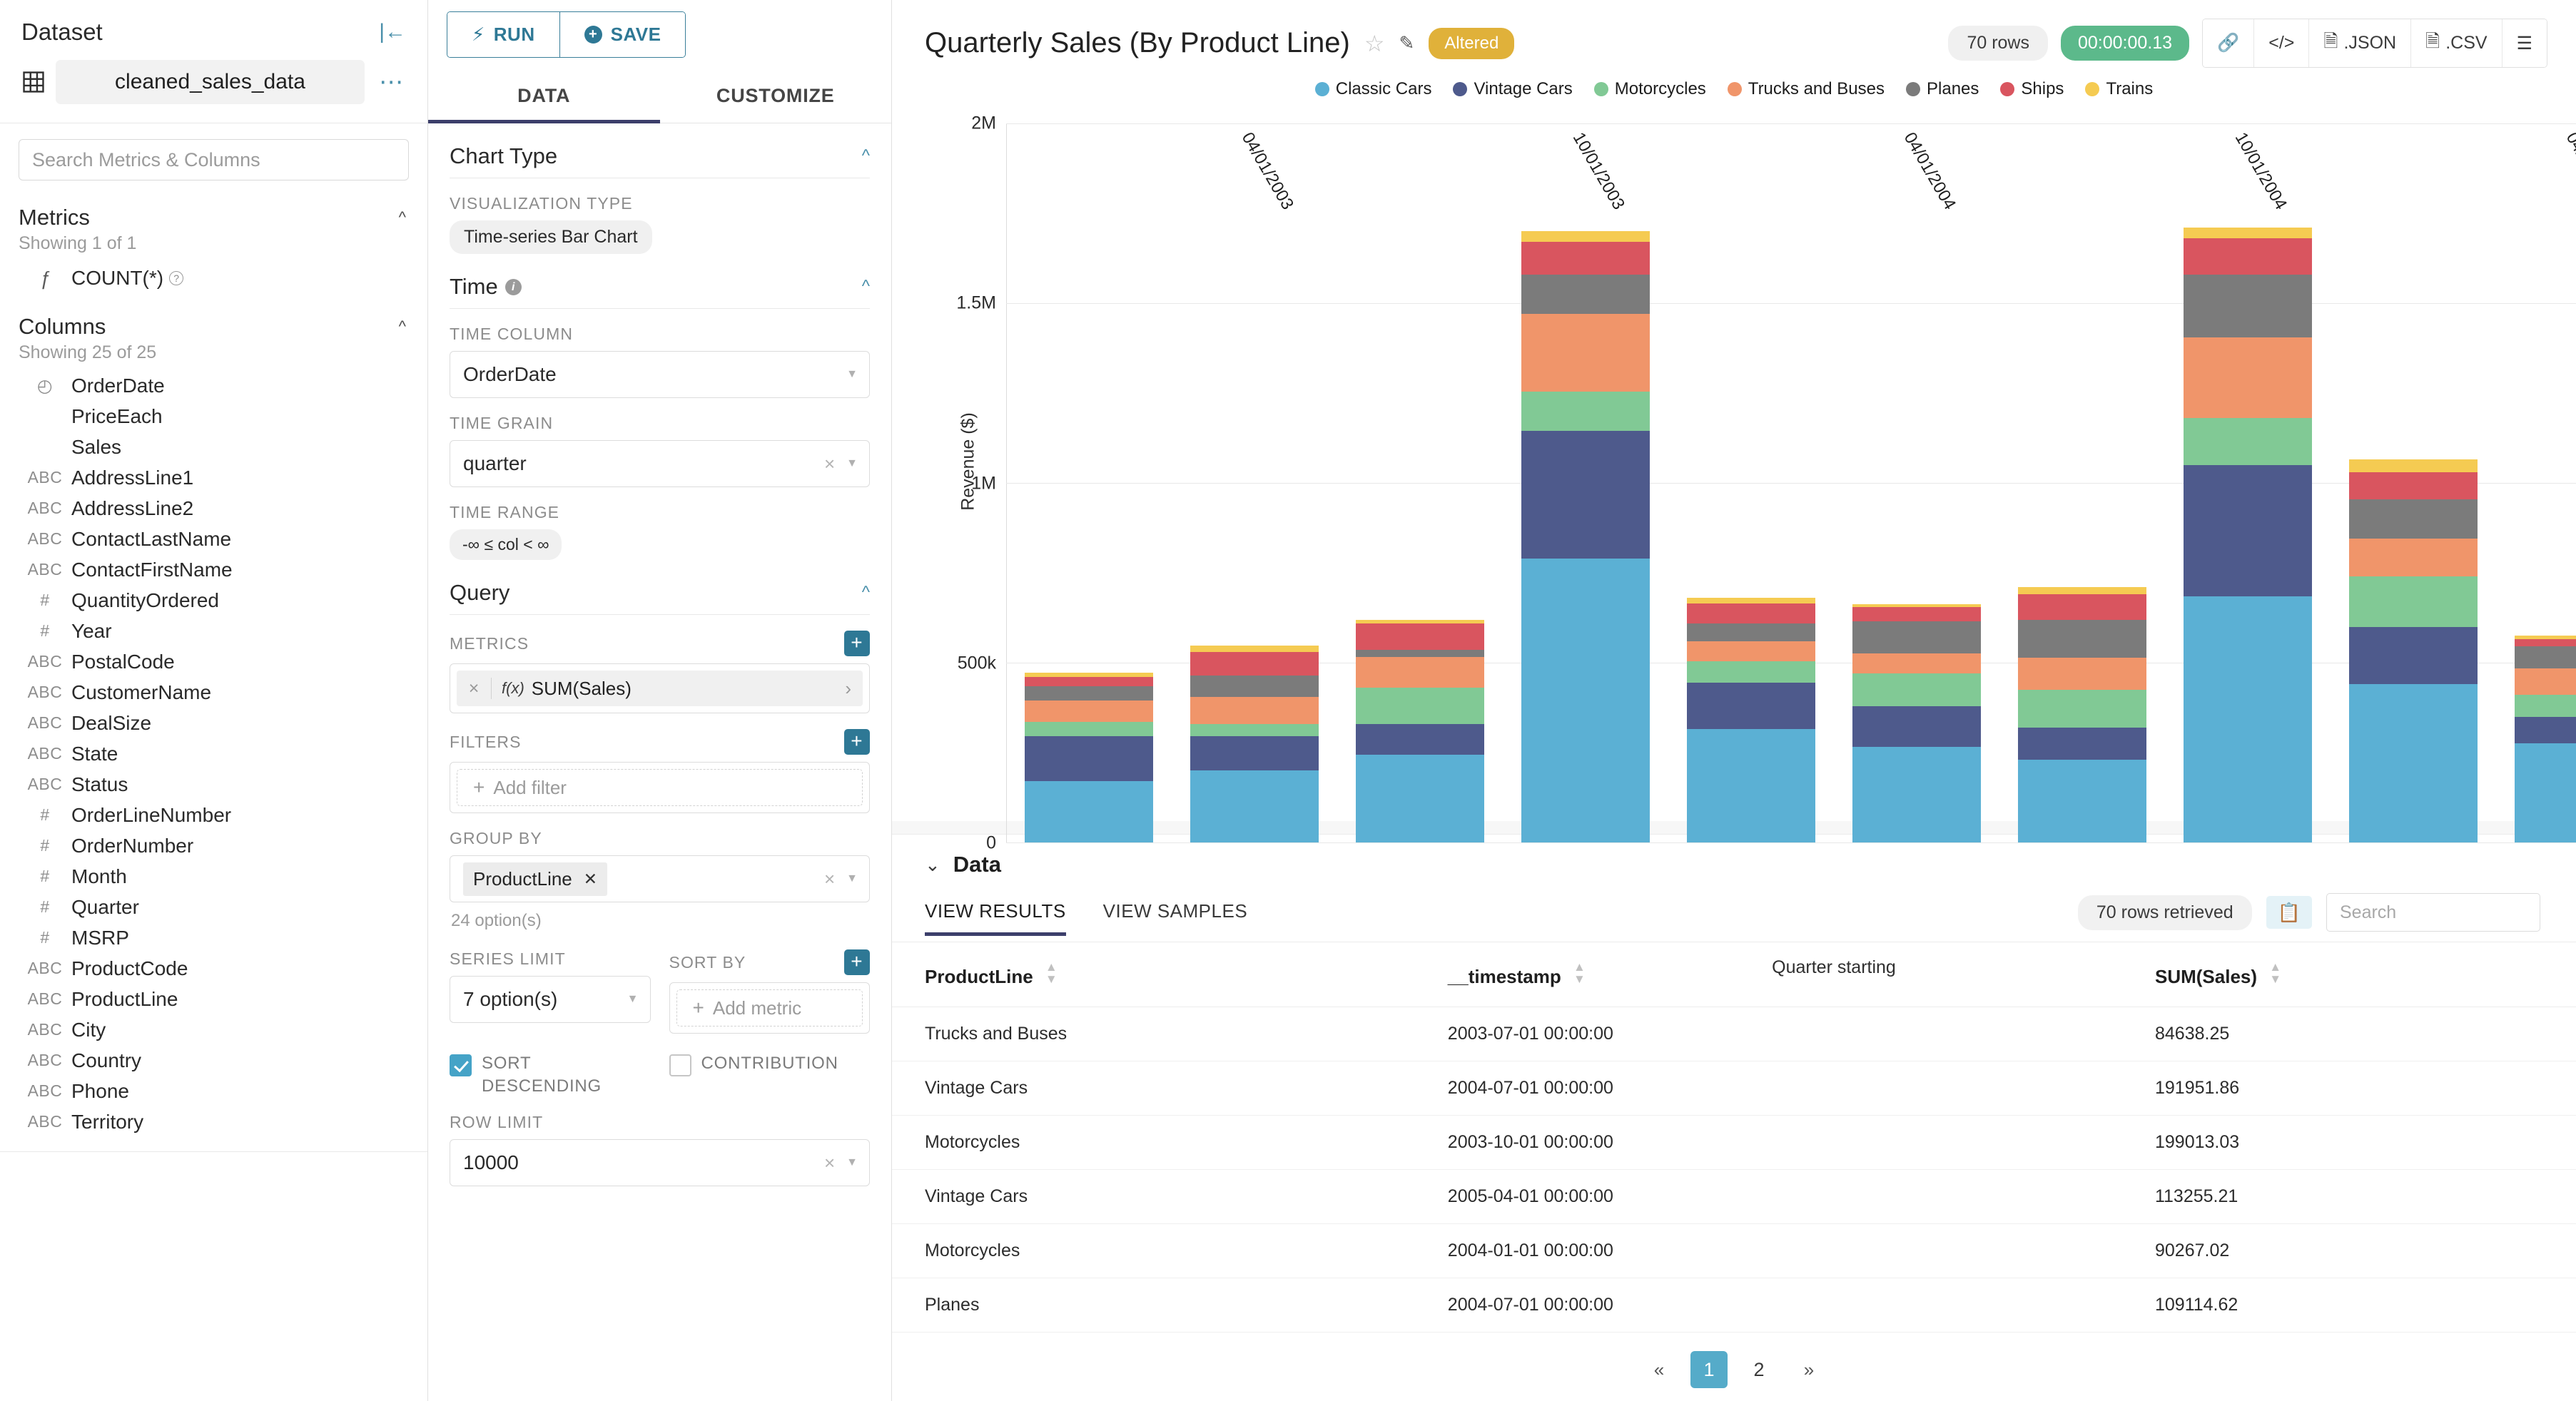 The height and width of the screenshot is (1401, 2576). What do you see at coordinates (210, 82) in the screenshot?
I see `dataset-name: cleaned_sales_data` at bounding box center [210, 82].